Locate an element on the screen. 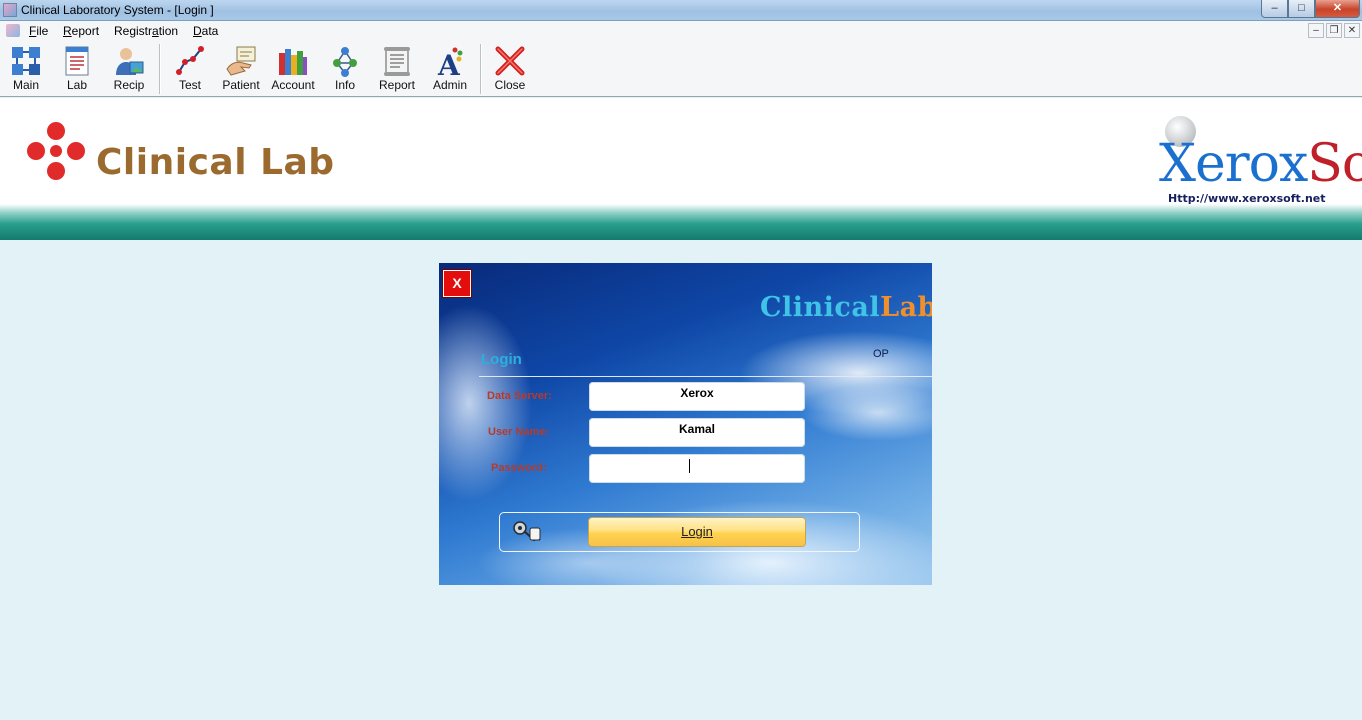 This screenshot has width=1362, height=720. password-label: Password: is located at coordinates (519, 468).